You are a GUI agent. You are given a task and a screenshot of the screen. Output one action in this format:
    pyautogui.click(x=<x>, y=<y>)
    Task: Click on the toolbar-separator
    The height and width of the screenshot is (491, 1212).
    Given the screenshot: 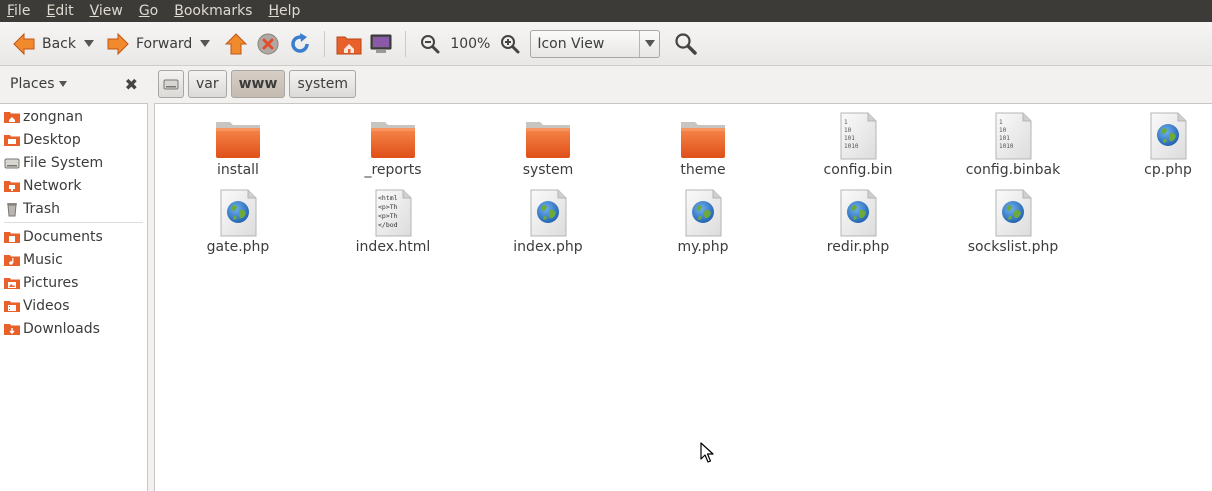 What is the action you would take?
    pyautogui.click(x=406, y=43)
    